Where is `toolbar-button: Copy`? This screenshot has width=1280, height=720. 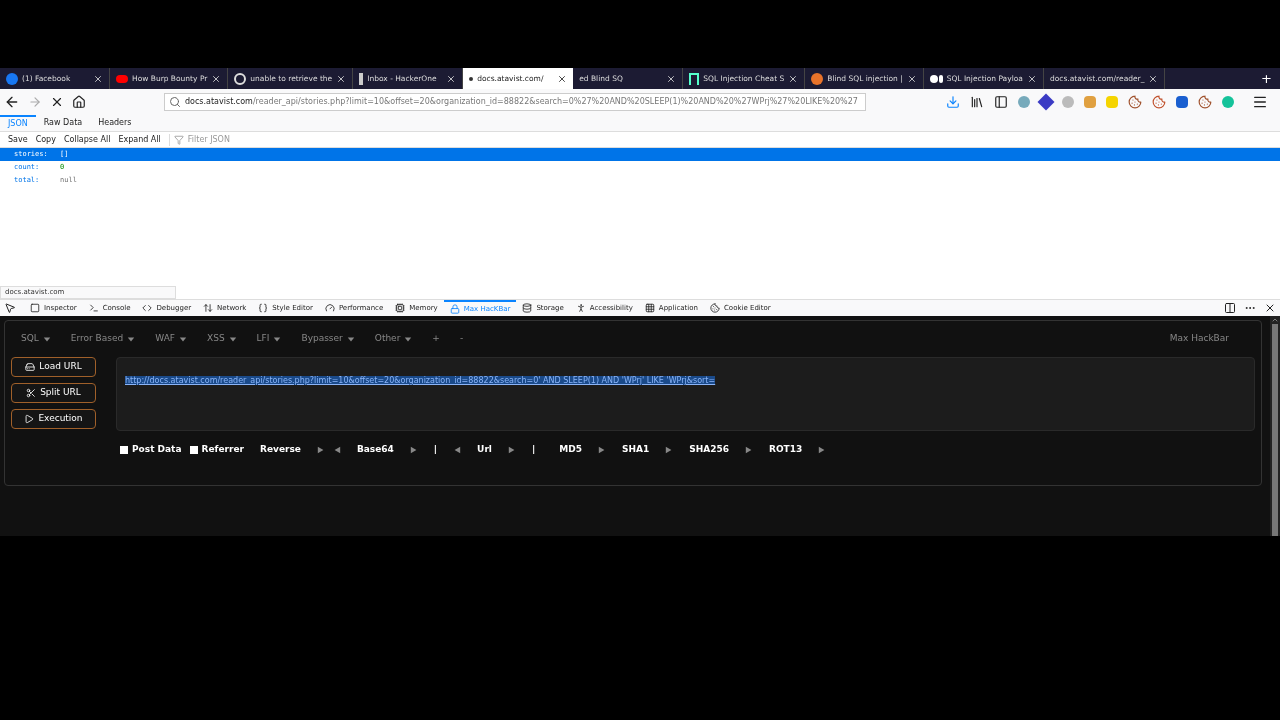
toolbar-button: Copy is located at coordinates (45, 139).